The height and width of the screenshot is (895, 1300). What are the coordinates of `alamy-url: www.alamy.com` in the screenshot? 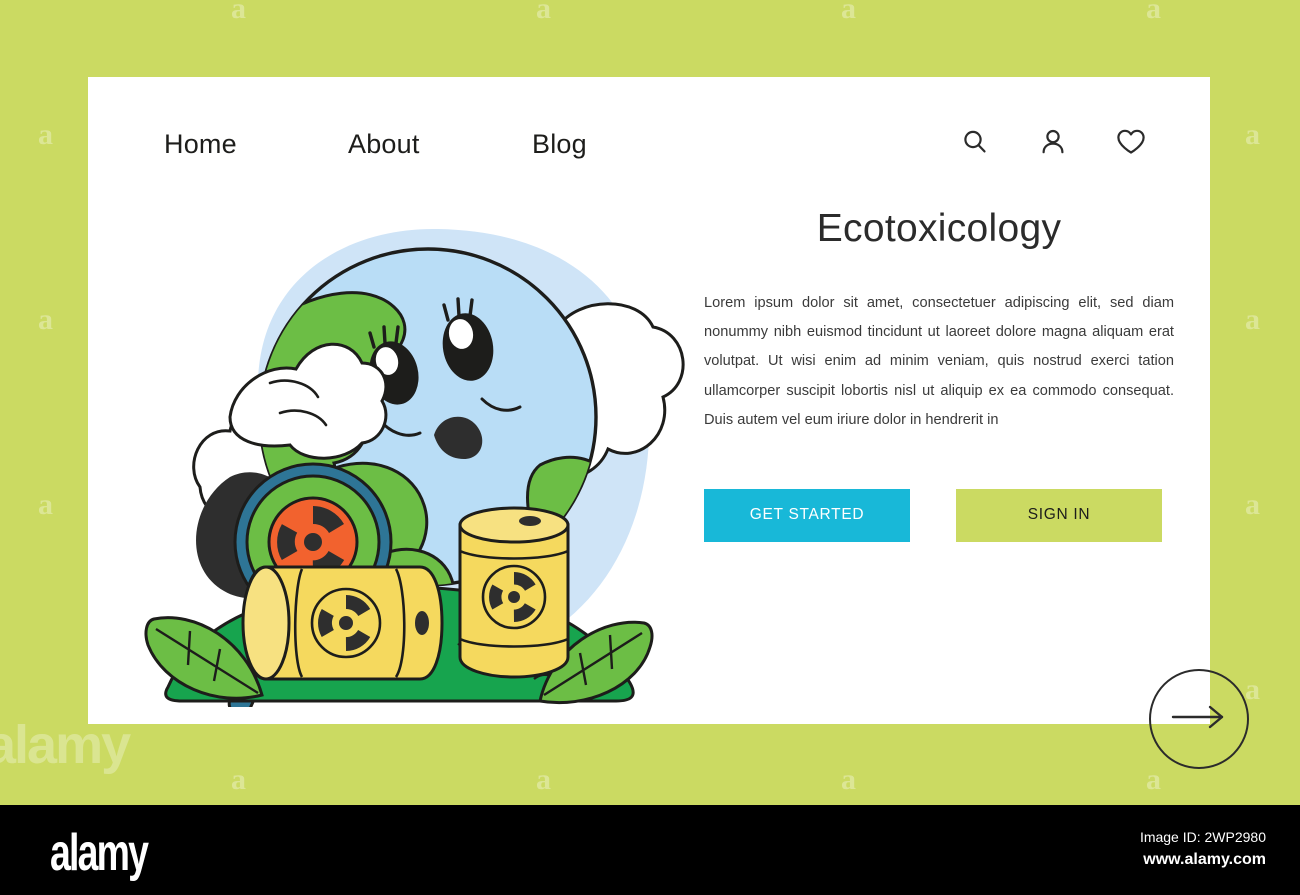 It's located at (1204, 859).